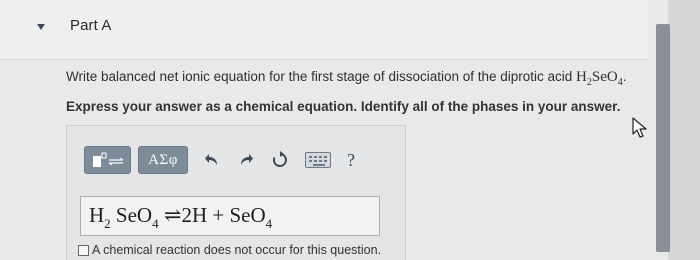 This screenshot has width=700, height=260. Describe the element at coordinates (155, 223) in the screenshot. I see `reactant-seo-subscript: 4` at that location.